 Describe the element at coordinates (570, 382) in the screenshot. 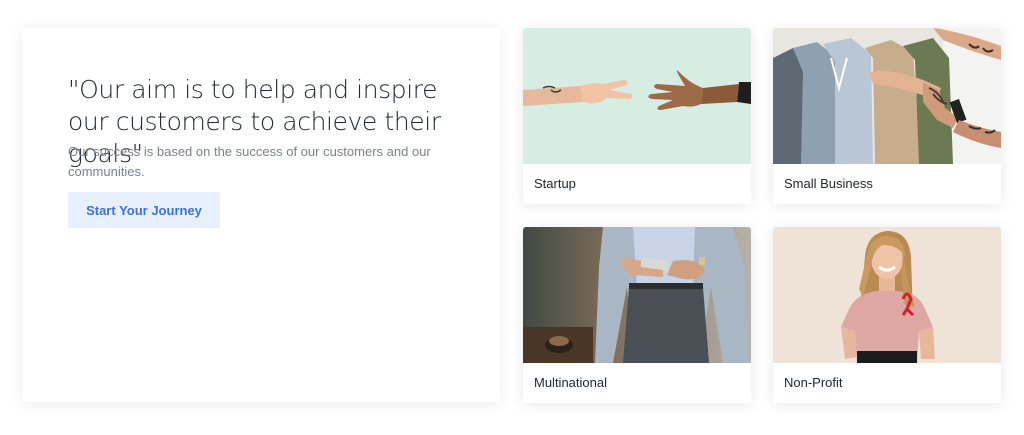

I see `category-label: Multinational` at that location.